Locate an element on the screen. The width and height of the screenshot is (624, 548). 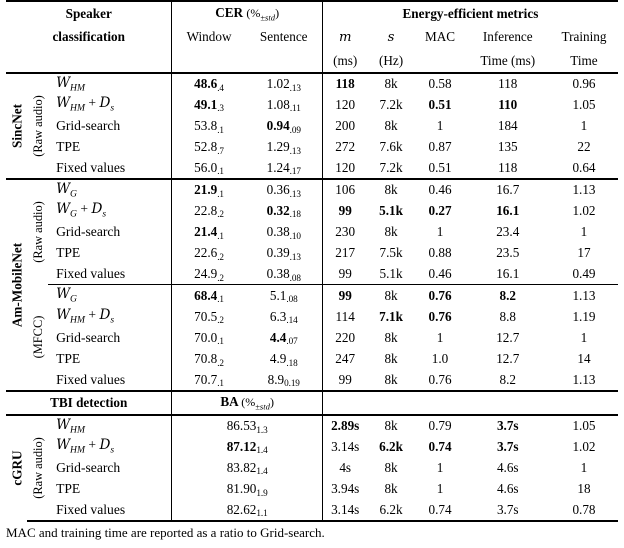
tbi-header-row: TBI detection BA (%±std) is located at coordinates (312, 402).